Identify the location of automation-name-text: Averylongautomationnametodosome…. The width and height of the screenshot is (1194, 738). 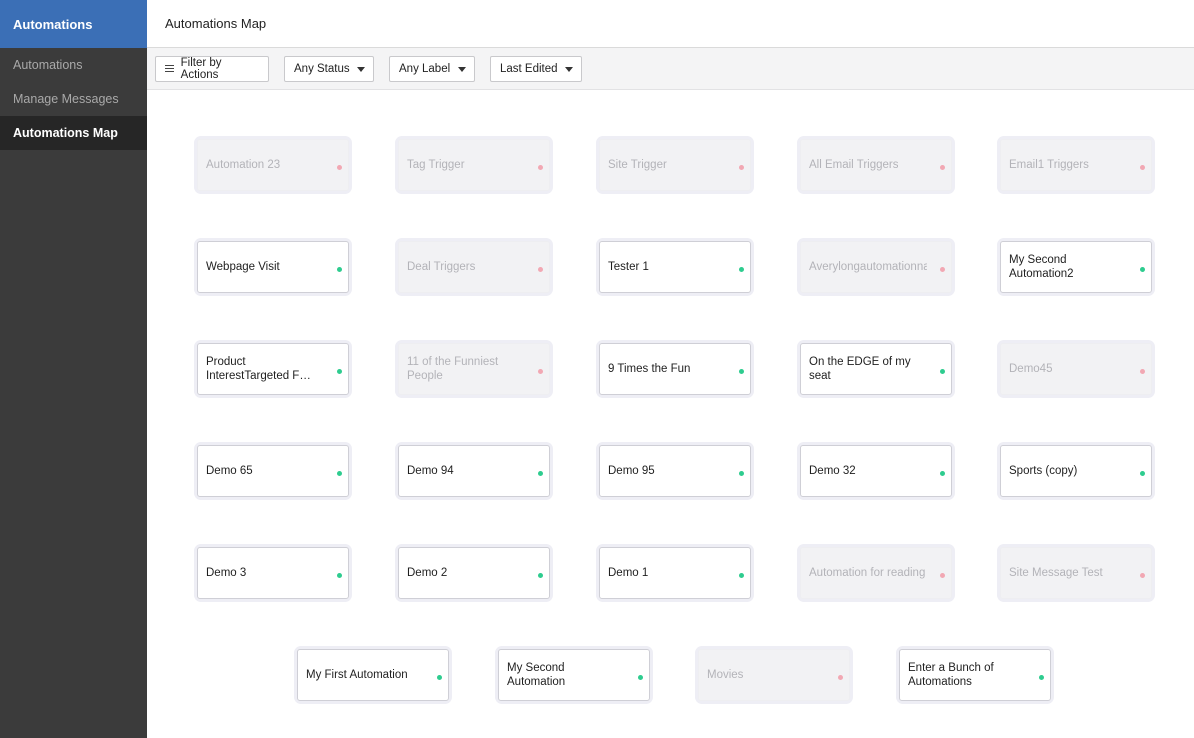
(868, 267).